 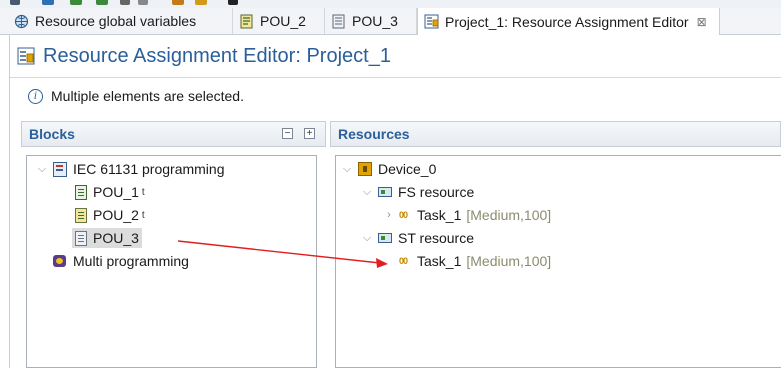 I want to click on tree-node-device-0: ⌵ Device_0, so click(x=389, y=169).